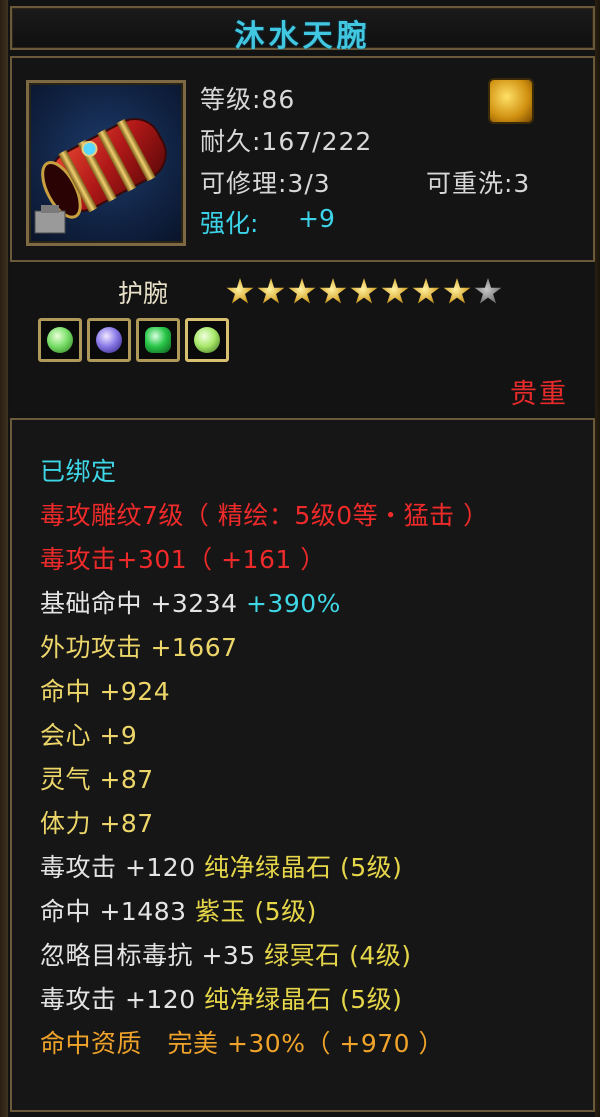 The width and height of the screenshot is (600, 1117). I want to click on title-bar: 沐水天腕, so click(302, 30).